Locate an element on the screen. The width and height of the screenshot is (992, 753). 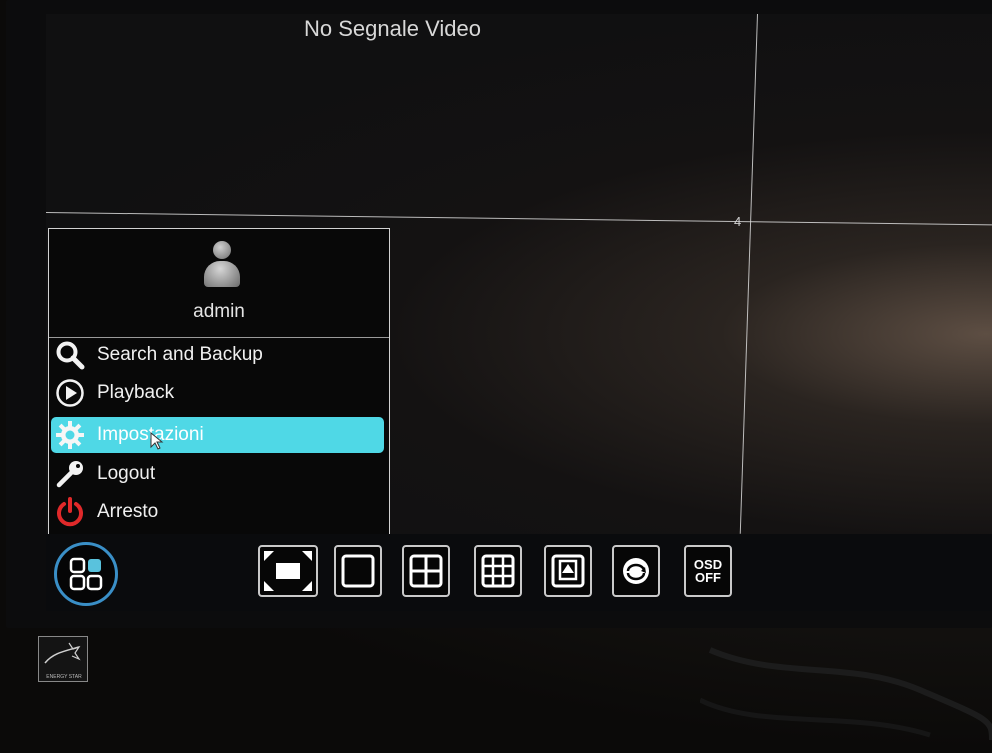
layout-pip-button is located at coordinates (568, 571).